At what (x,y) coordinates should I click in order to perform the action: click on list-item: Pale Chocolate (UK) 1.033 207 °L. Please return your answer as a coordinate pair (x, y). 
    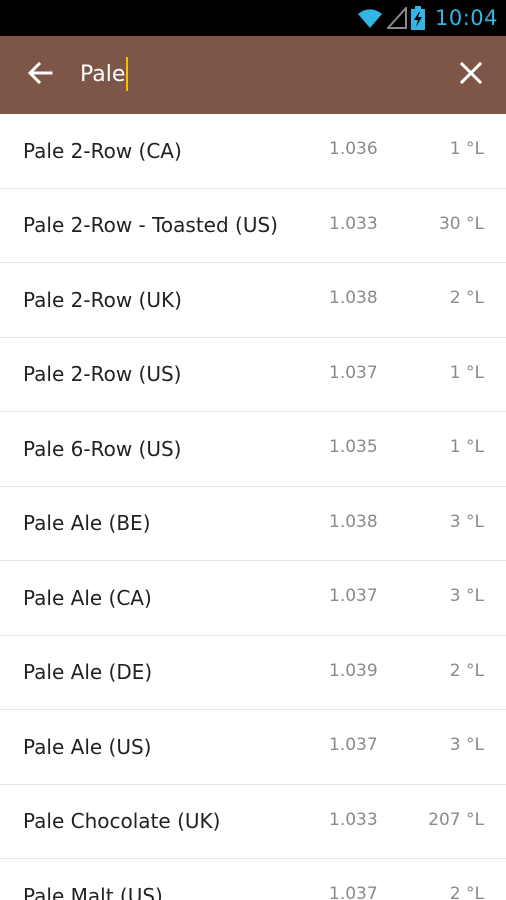
    Looking at the image, I should click on (253, 822).